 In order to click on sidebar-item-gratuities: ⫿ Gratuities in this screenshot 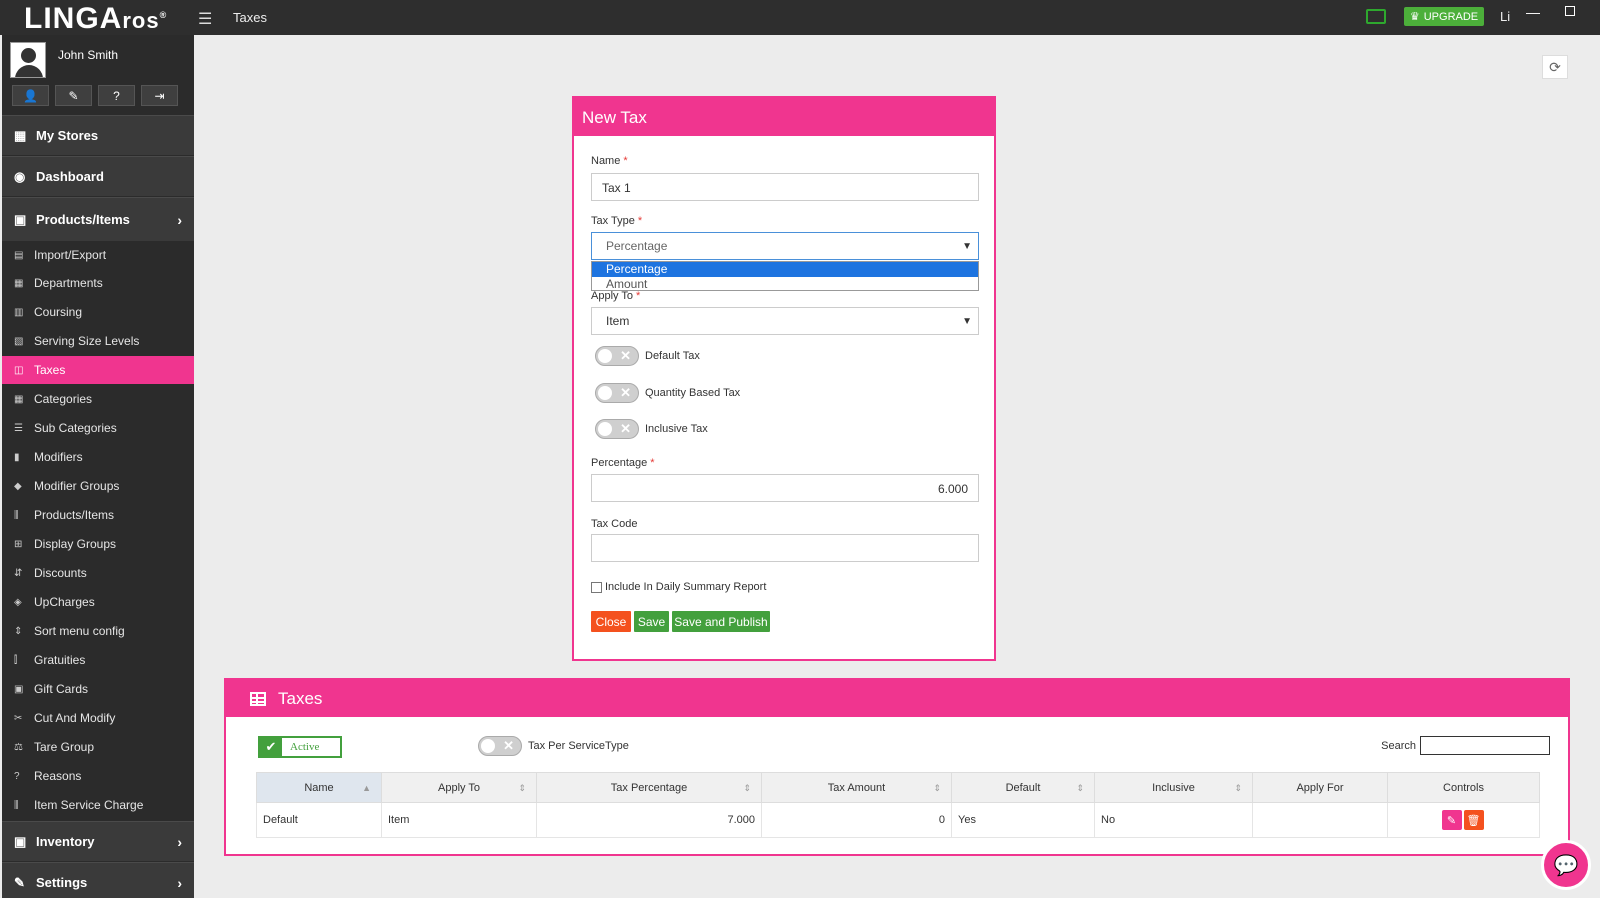, I will do `click(98, 660)`.